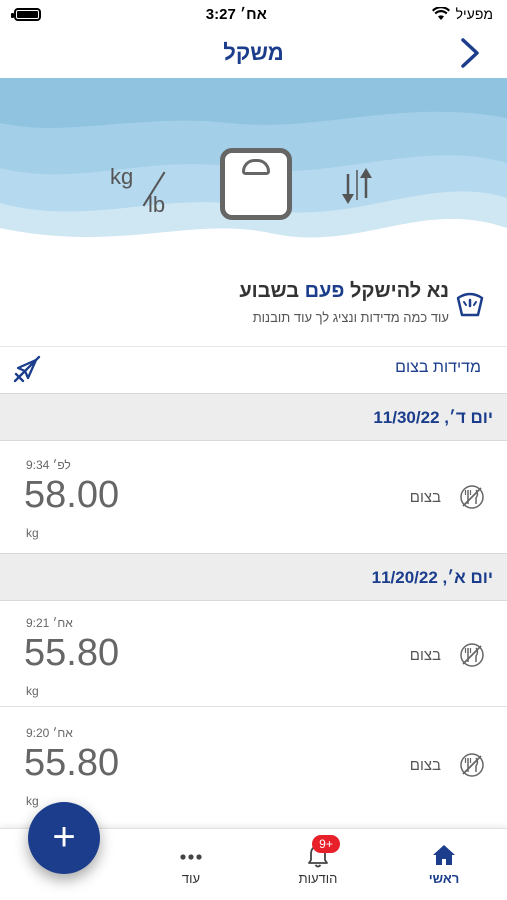 The width and height of the screenshot is (507, 900). What do you see at coordinates (122, 176) in the screenshot?
I see `unit-kg-label: kg` at bounding box center [122, 176].